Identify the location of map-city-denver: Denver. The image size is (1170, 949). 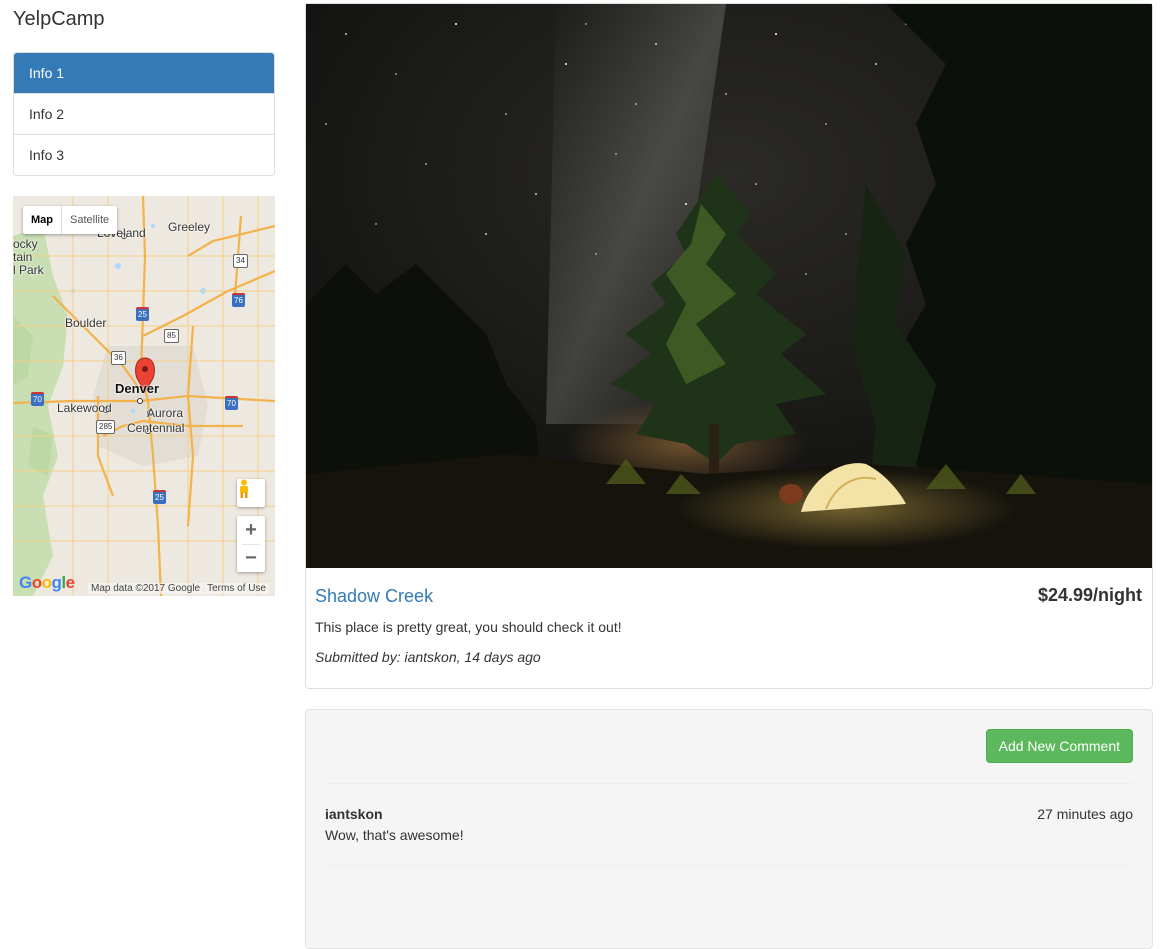
(137, 388).